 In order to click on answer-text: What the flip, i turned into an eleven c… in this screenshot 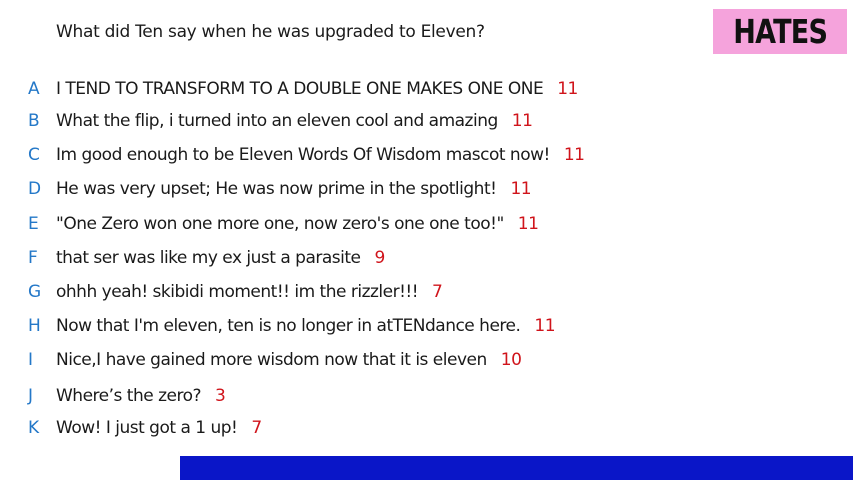, I will do `click(277, 121)`.